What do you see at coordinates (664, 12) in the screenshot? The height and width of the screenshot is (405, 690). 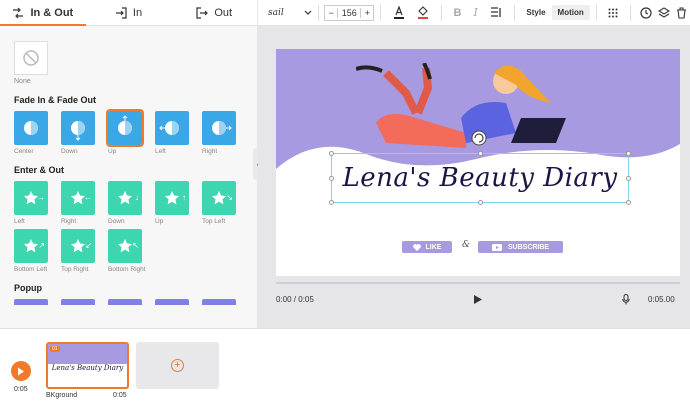 I see `layers-button` at bounding box center [664, 12].